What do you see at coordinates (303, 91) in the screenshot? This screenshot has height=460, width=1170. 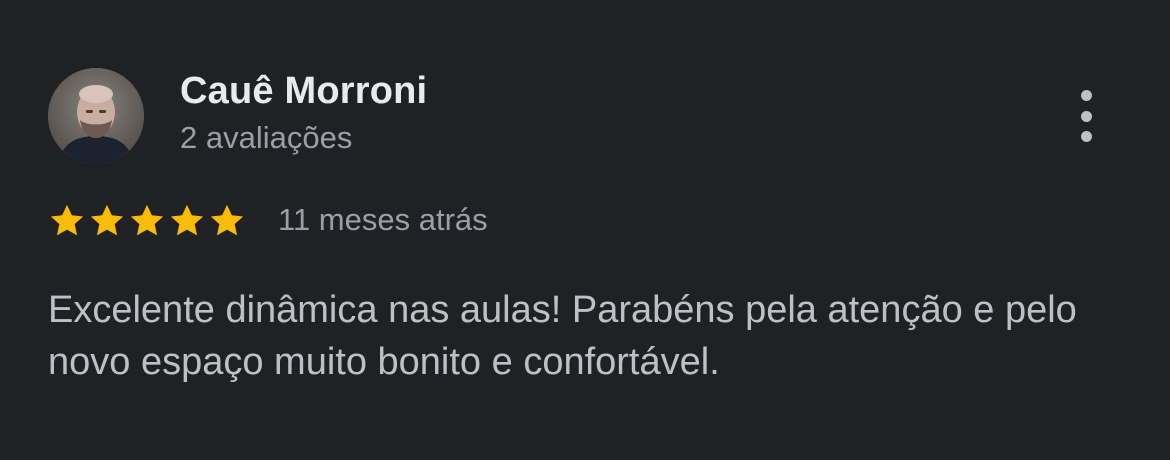 I see `author-name: Cauê Morroni` at bounding box center [303, 91].